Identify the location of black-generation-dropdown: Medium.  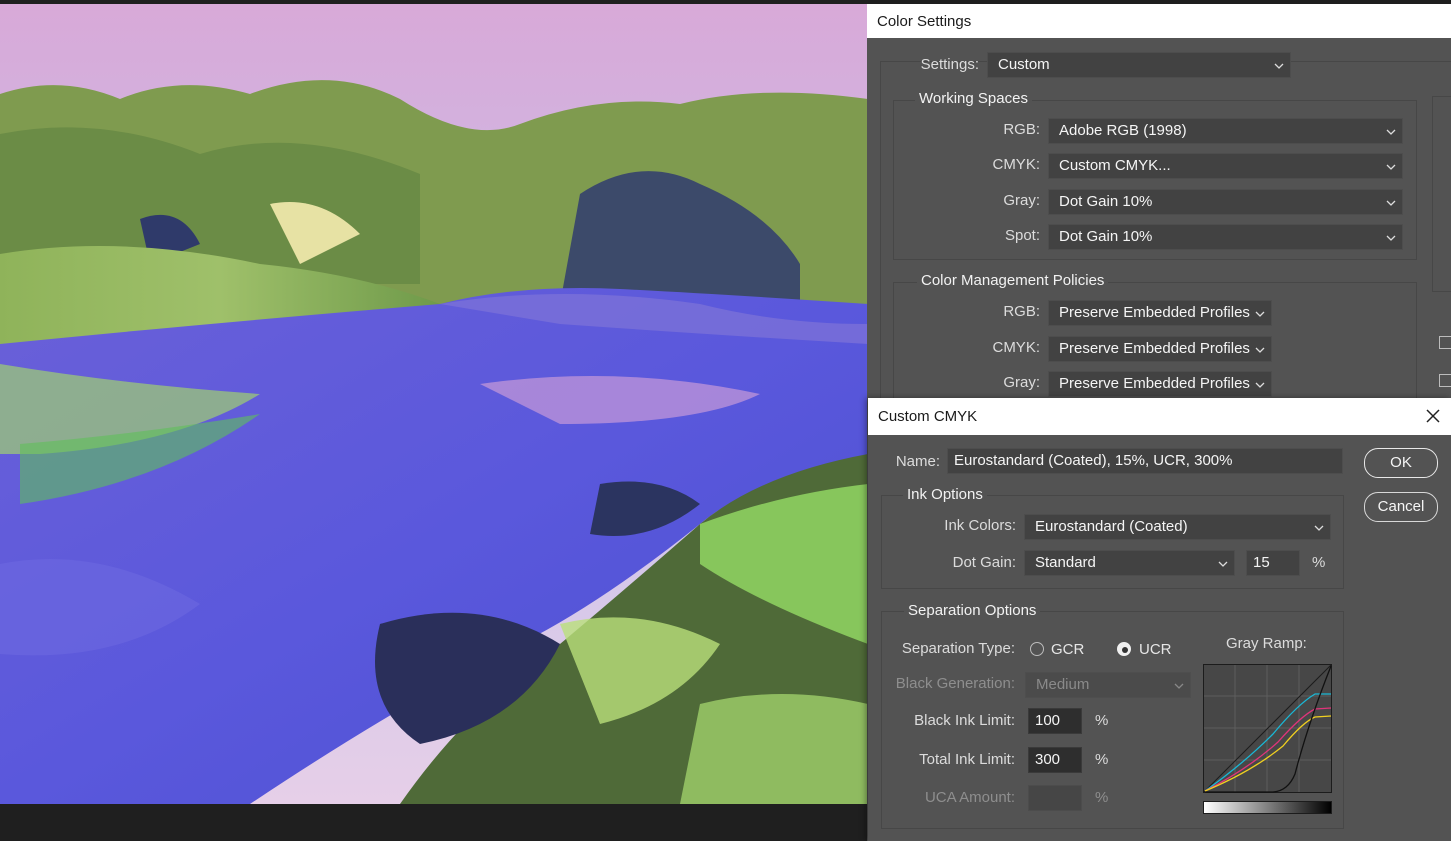
(1108, 685).